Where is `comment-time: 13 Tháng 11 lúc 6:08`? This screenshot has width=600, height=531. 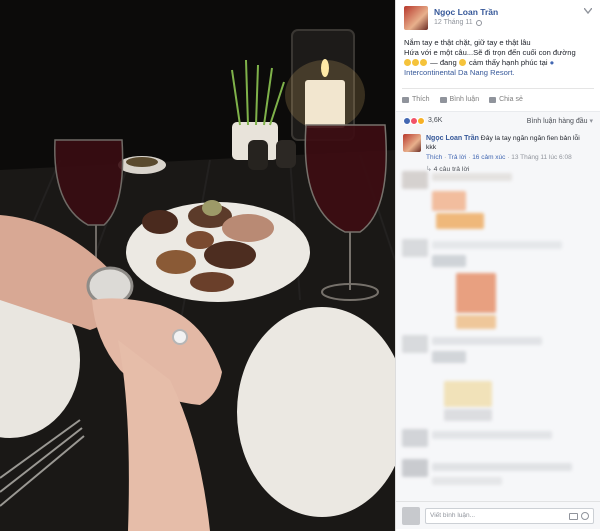 comment-time: 13 Tháng 11 lúc 6:08 is located at coordinates (541, 157).